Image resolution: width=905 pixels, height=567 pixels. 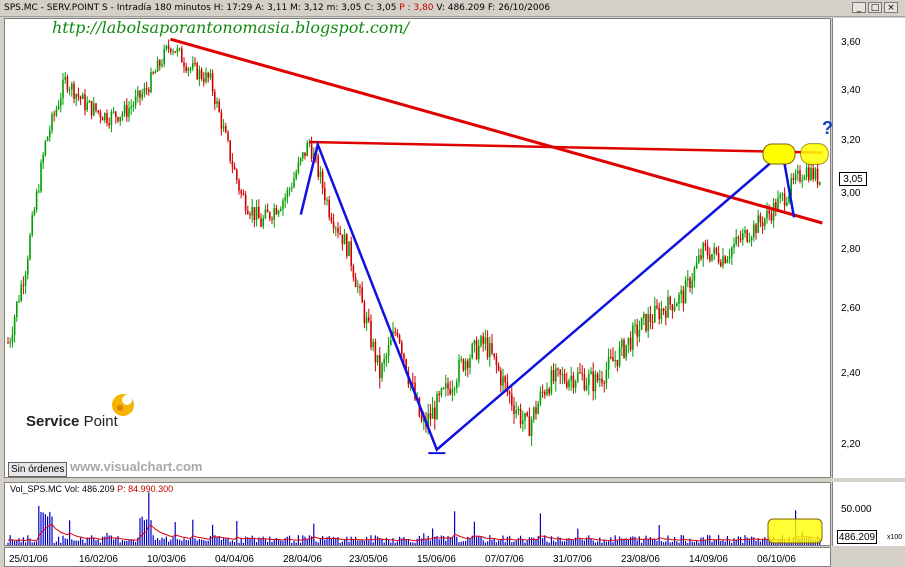 What do you see at coordinates (38, 469) in the screenshot?
I see `orders-button: Sin órdenes` at bounding box center [38, 469].